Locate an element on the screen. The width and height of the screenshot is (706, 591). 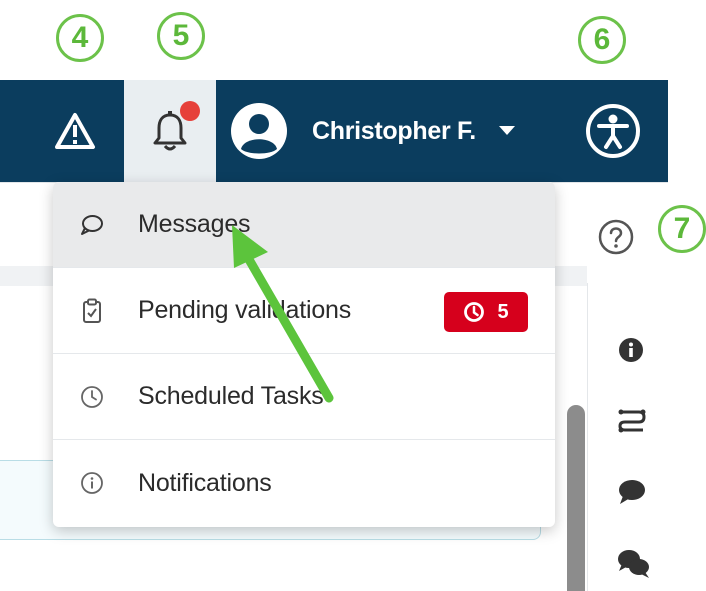
menu-item-messages: Messages is located at coordinates (304, 225).